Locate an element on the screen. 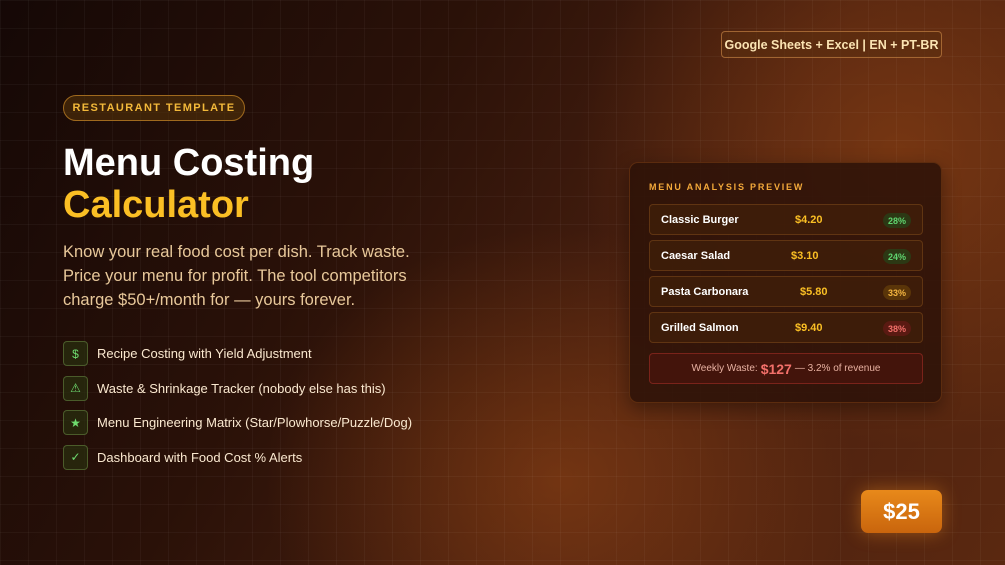 Image resolution: width=1005 pixels, height=565 pixels. warning-icon: ⚠ is located at coordinates (75, 388).